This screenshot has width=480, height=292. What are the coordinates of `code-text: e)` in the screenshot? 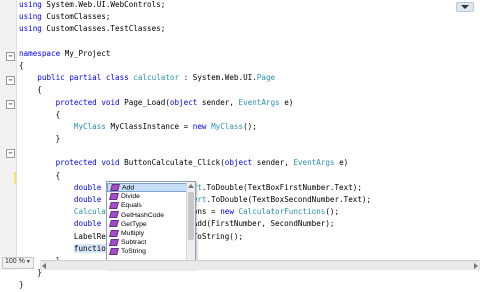 It's located at (286, 102).